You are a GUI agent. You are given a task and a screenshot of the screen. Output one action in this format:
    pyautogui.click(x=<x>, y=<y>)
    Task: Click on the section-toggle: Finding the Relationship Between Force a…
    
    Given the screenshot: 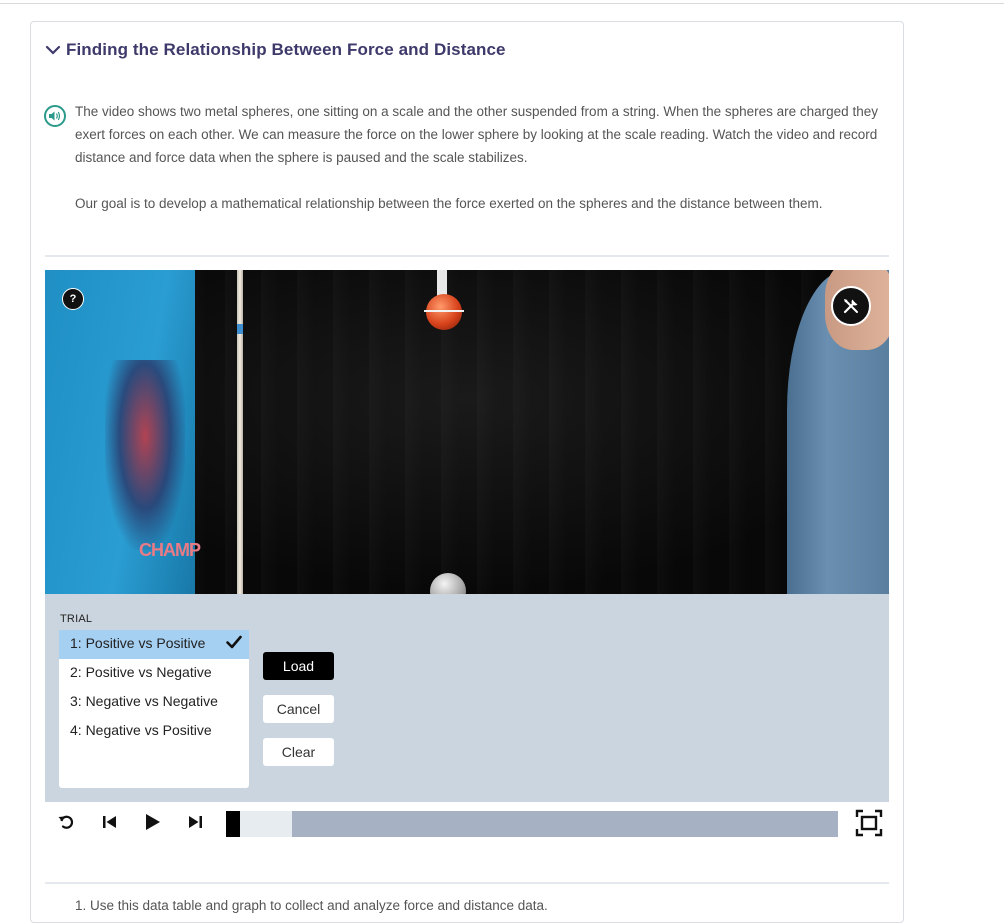 What is the action you would take?
    pyautogui.click(x=275, y=50)
    